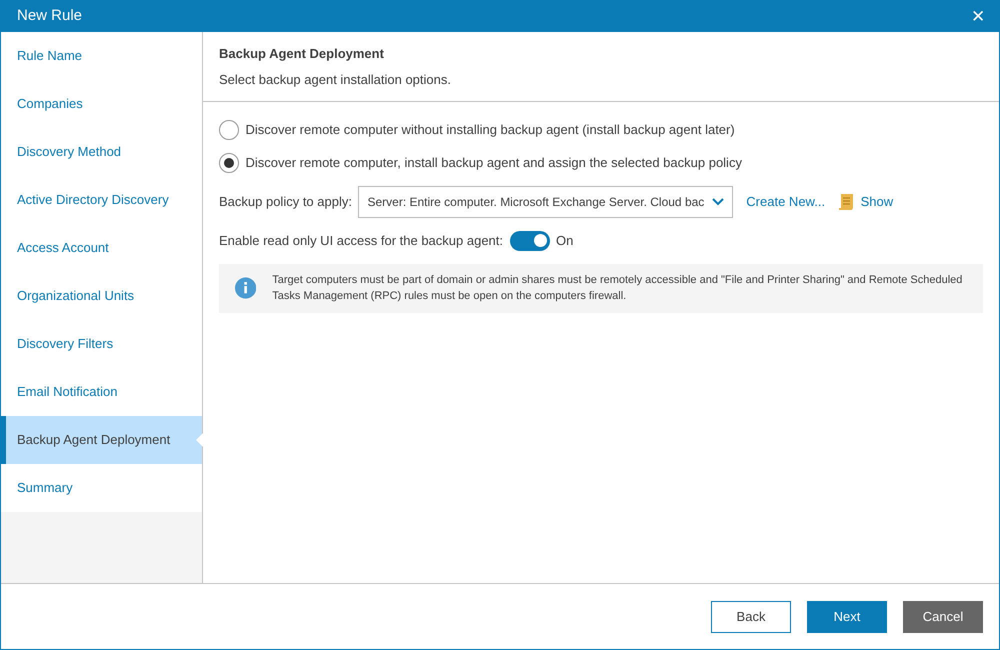 The width and height of the screenshot is (1000, 650). What do you see at coordinates (494, 163) in the screenshot?
I see `radio-label: Discover remote computer, install backup agent and assign the selected backup policy` at bounding box center [494, 163].